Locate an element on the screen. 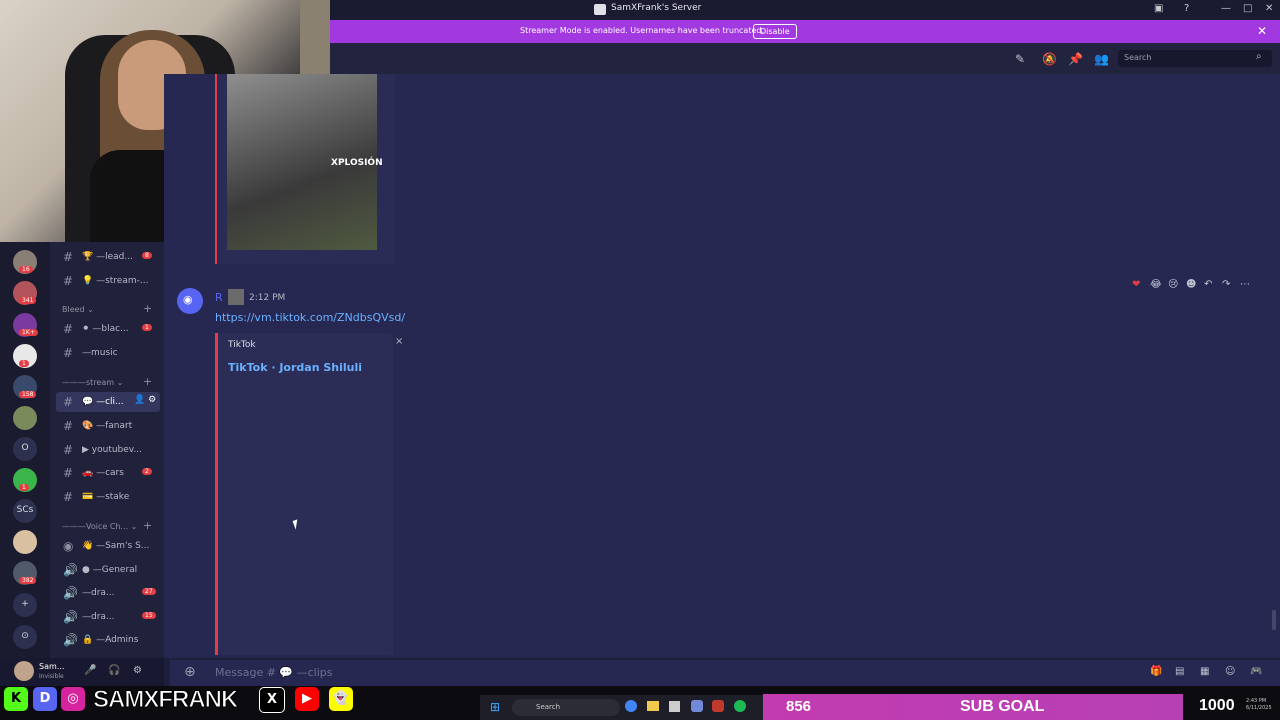 The height and width of the screenshot is (720, 1280). message-input: ⊕ Message # 💬 —clips 🎁 ▤ ▦ ☺ 🎮 is located at coordinates (725, 673).